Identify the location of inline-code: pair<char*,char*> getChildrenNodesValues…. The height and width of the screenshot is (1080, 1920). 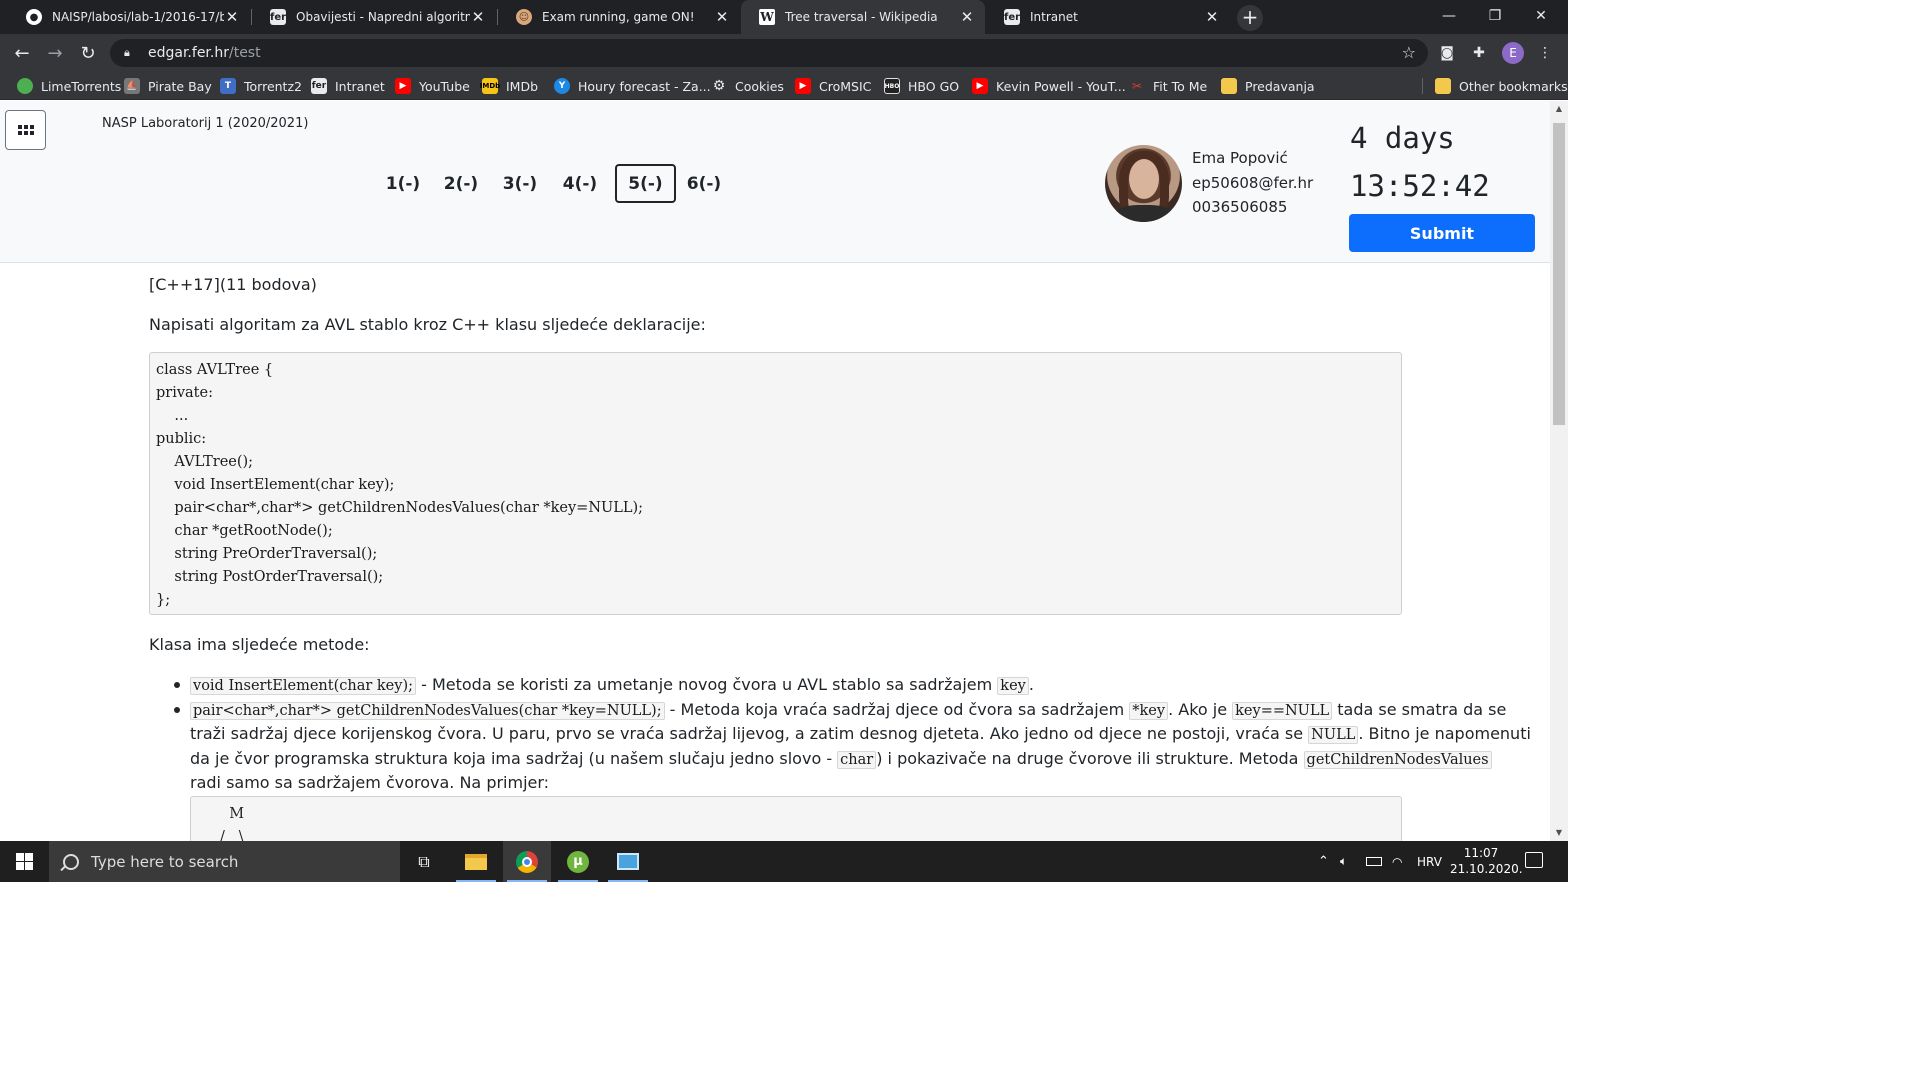
(427, 710).